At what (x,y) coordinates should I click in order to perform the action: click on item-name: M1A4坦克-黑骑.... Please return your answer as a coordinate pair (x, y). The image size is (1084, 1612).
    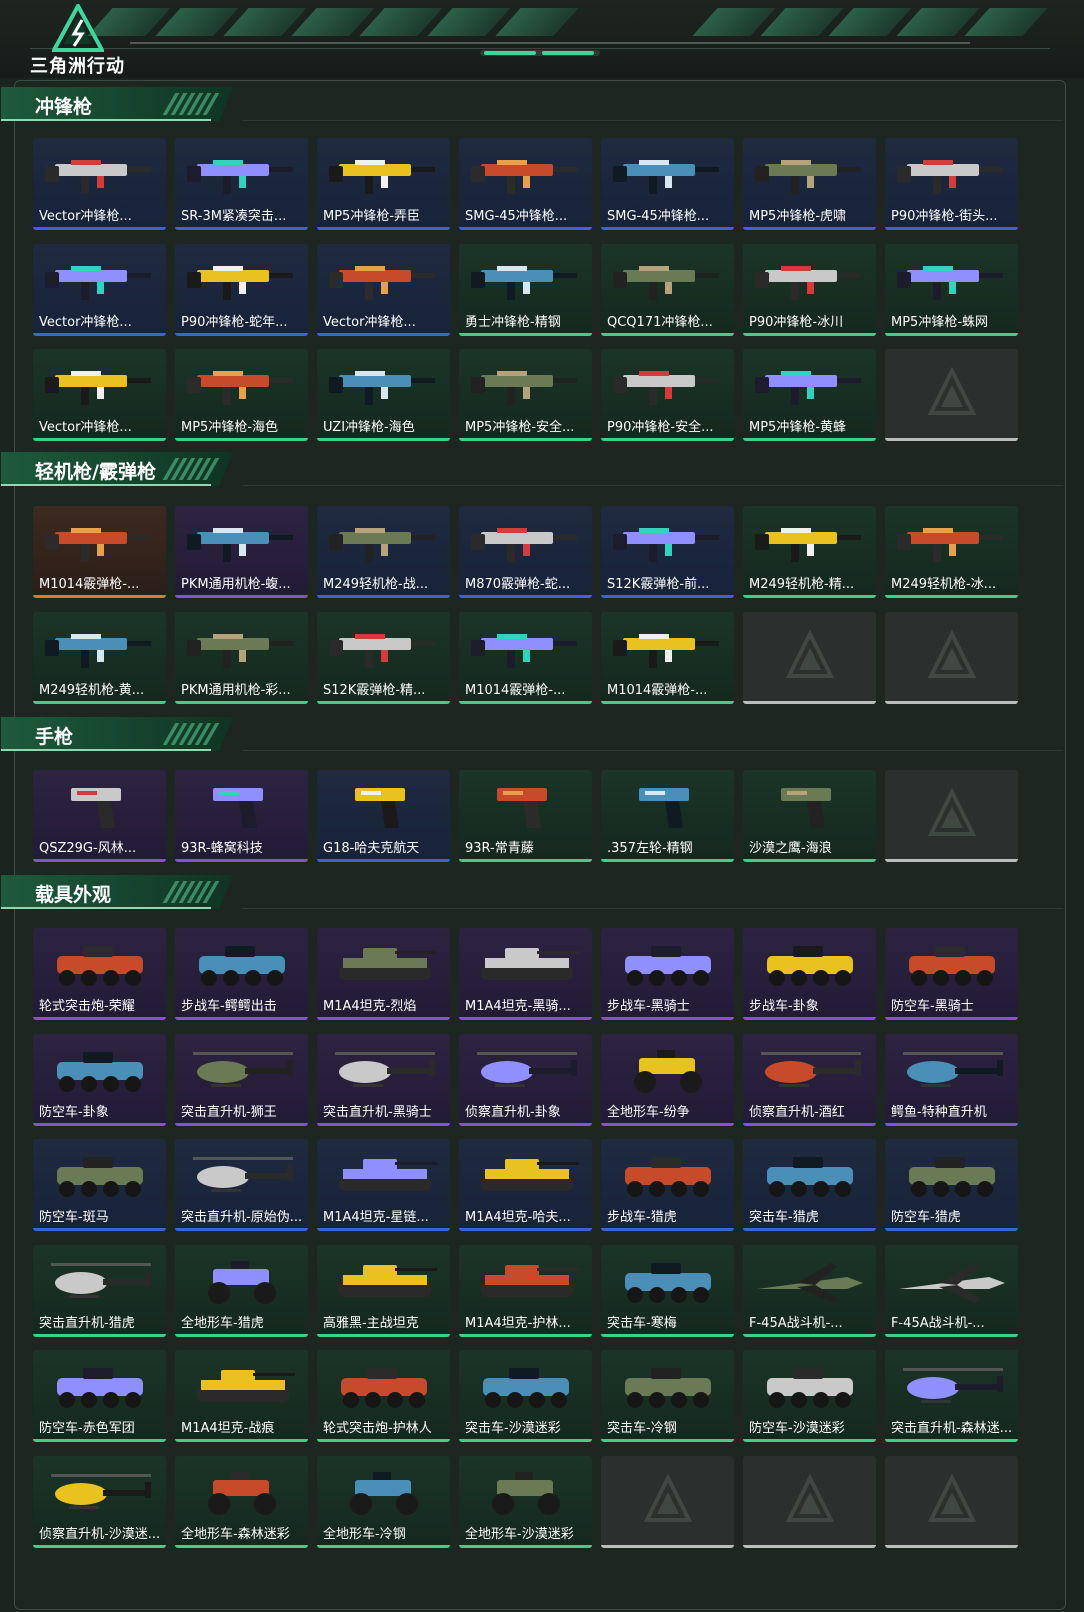
    Looking at the image, I should click on (518, 1006).